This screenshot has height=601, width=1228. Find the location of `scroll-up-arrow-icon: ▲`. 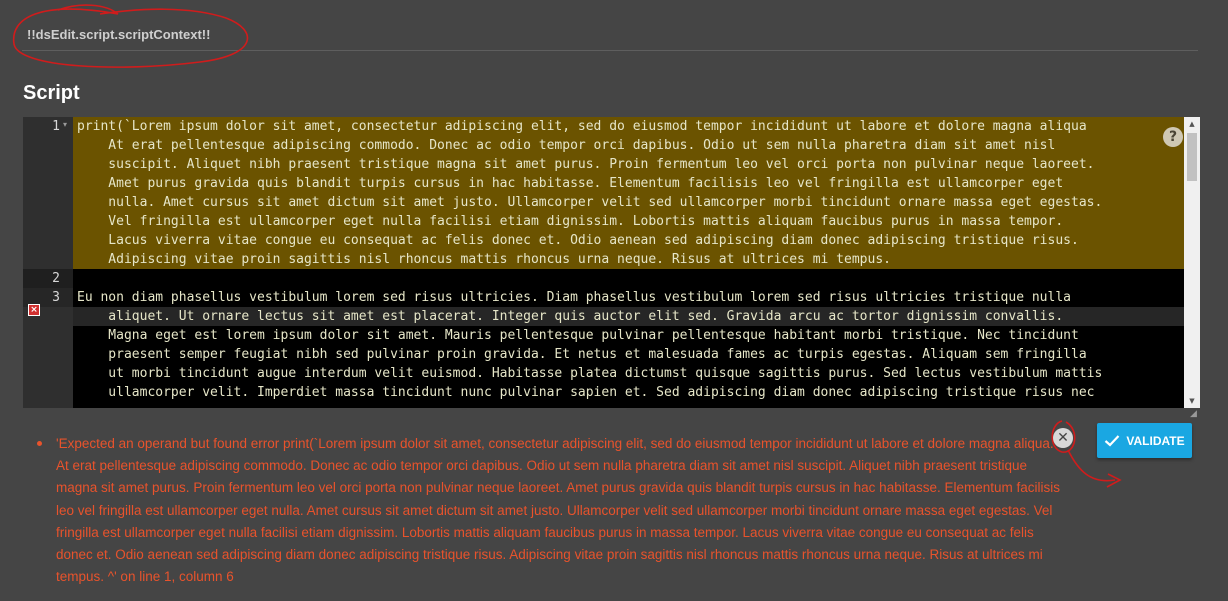

scroll-up-arrow-icon: ▲ is located at coordinates (1192, 124).